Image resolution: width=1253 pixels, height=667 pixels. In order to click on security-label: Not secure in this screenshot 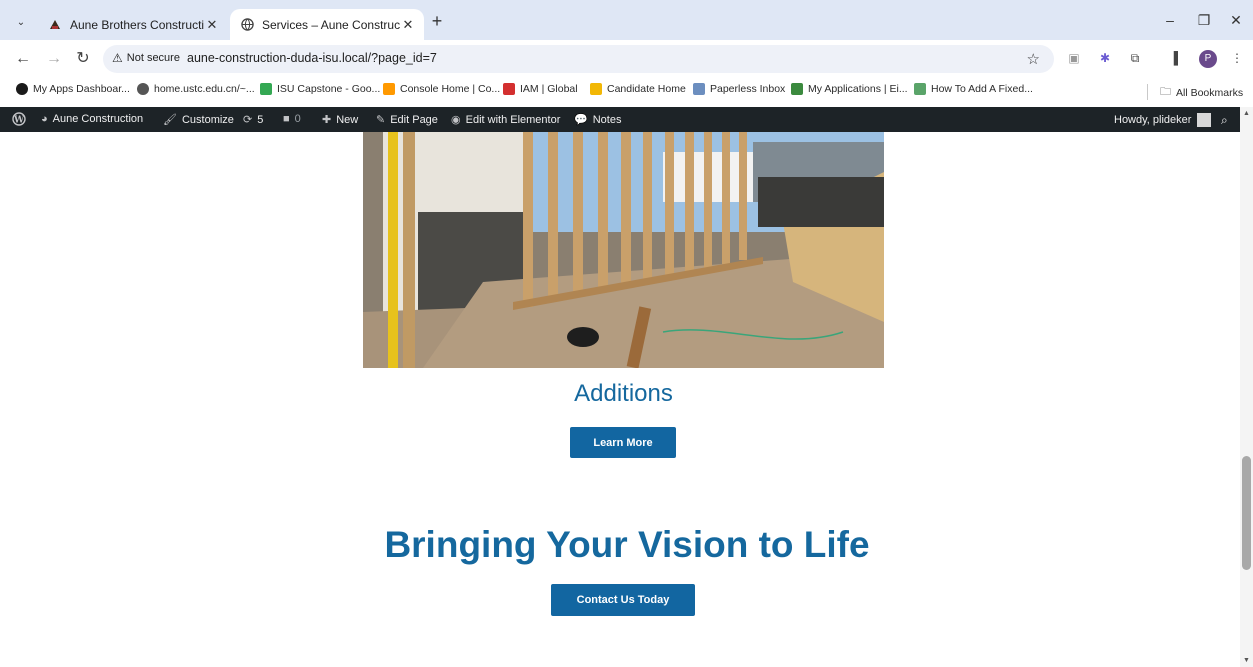, I will do `click(153, 58)`.